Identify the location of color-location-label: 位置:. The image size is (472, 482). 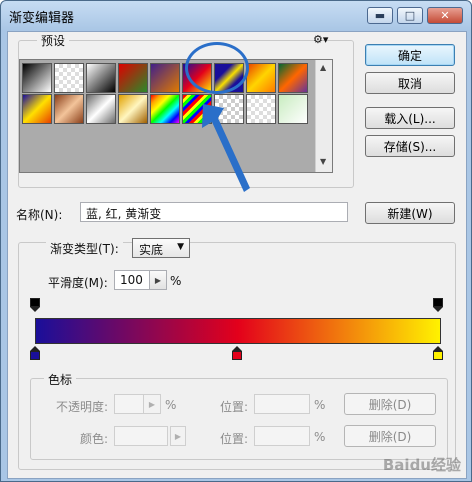
(234, 439).